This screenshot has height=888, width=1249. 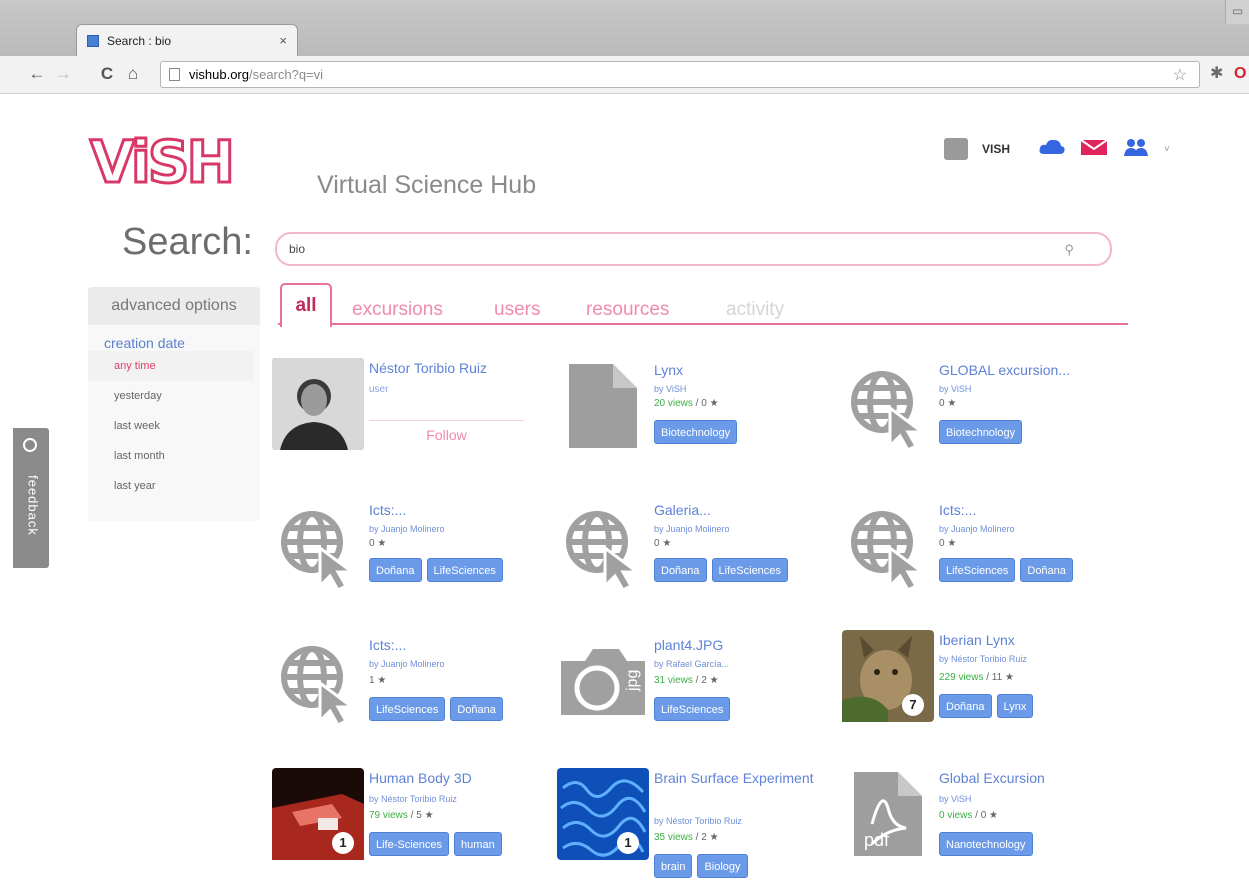 What do you see at coordinates (1167, 149) in the screenshot?
I see `dropdown-caret-icon: ˅` at bounding box center [1167, 149].